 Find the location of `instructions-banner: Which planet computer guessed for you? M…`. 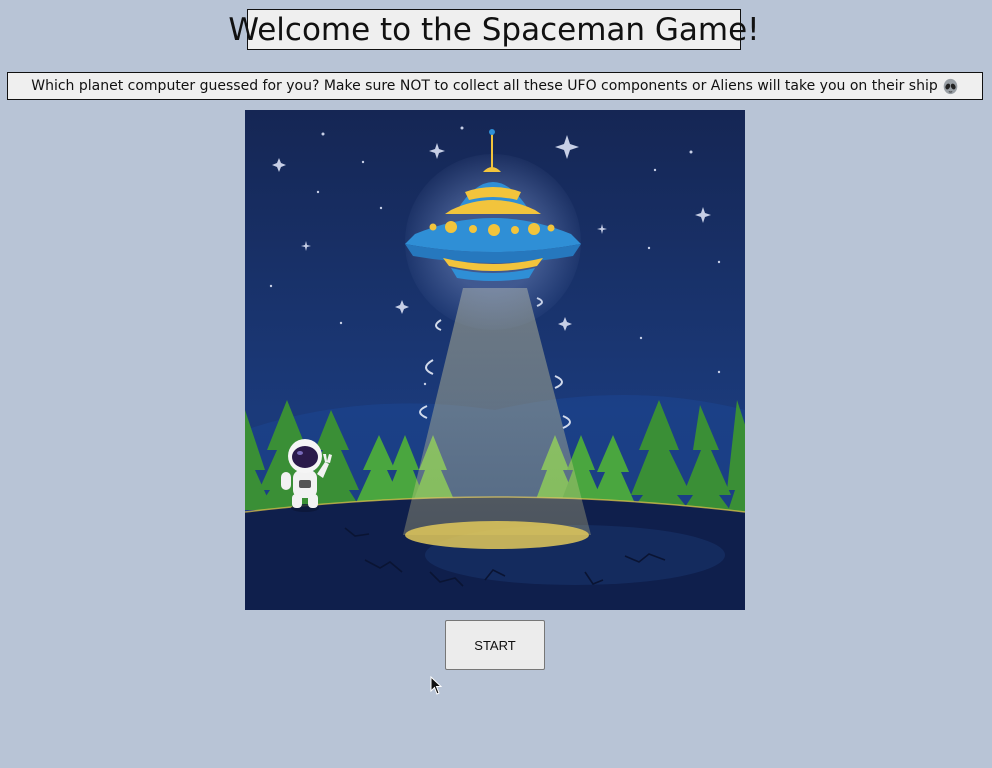

instructions-banner: Which planet computer guessed for you? M… is located at coordinates (495, 86).